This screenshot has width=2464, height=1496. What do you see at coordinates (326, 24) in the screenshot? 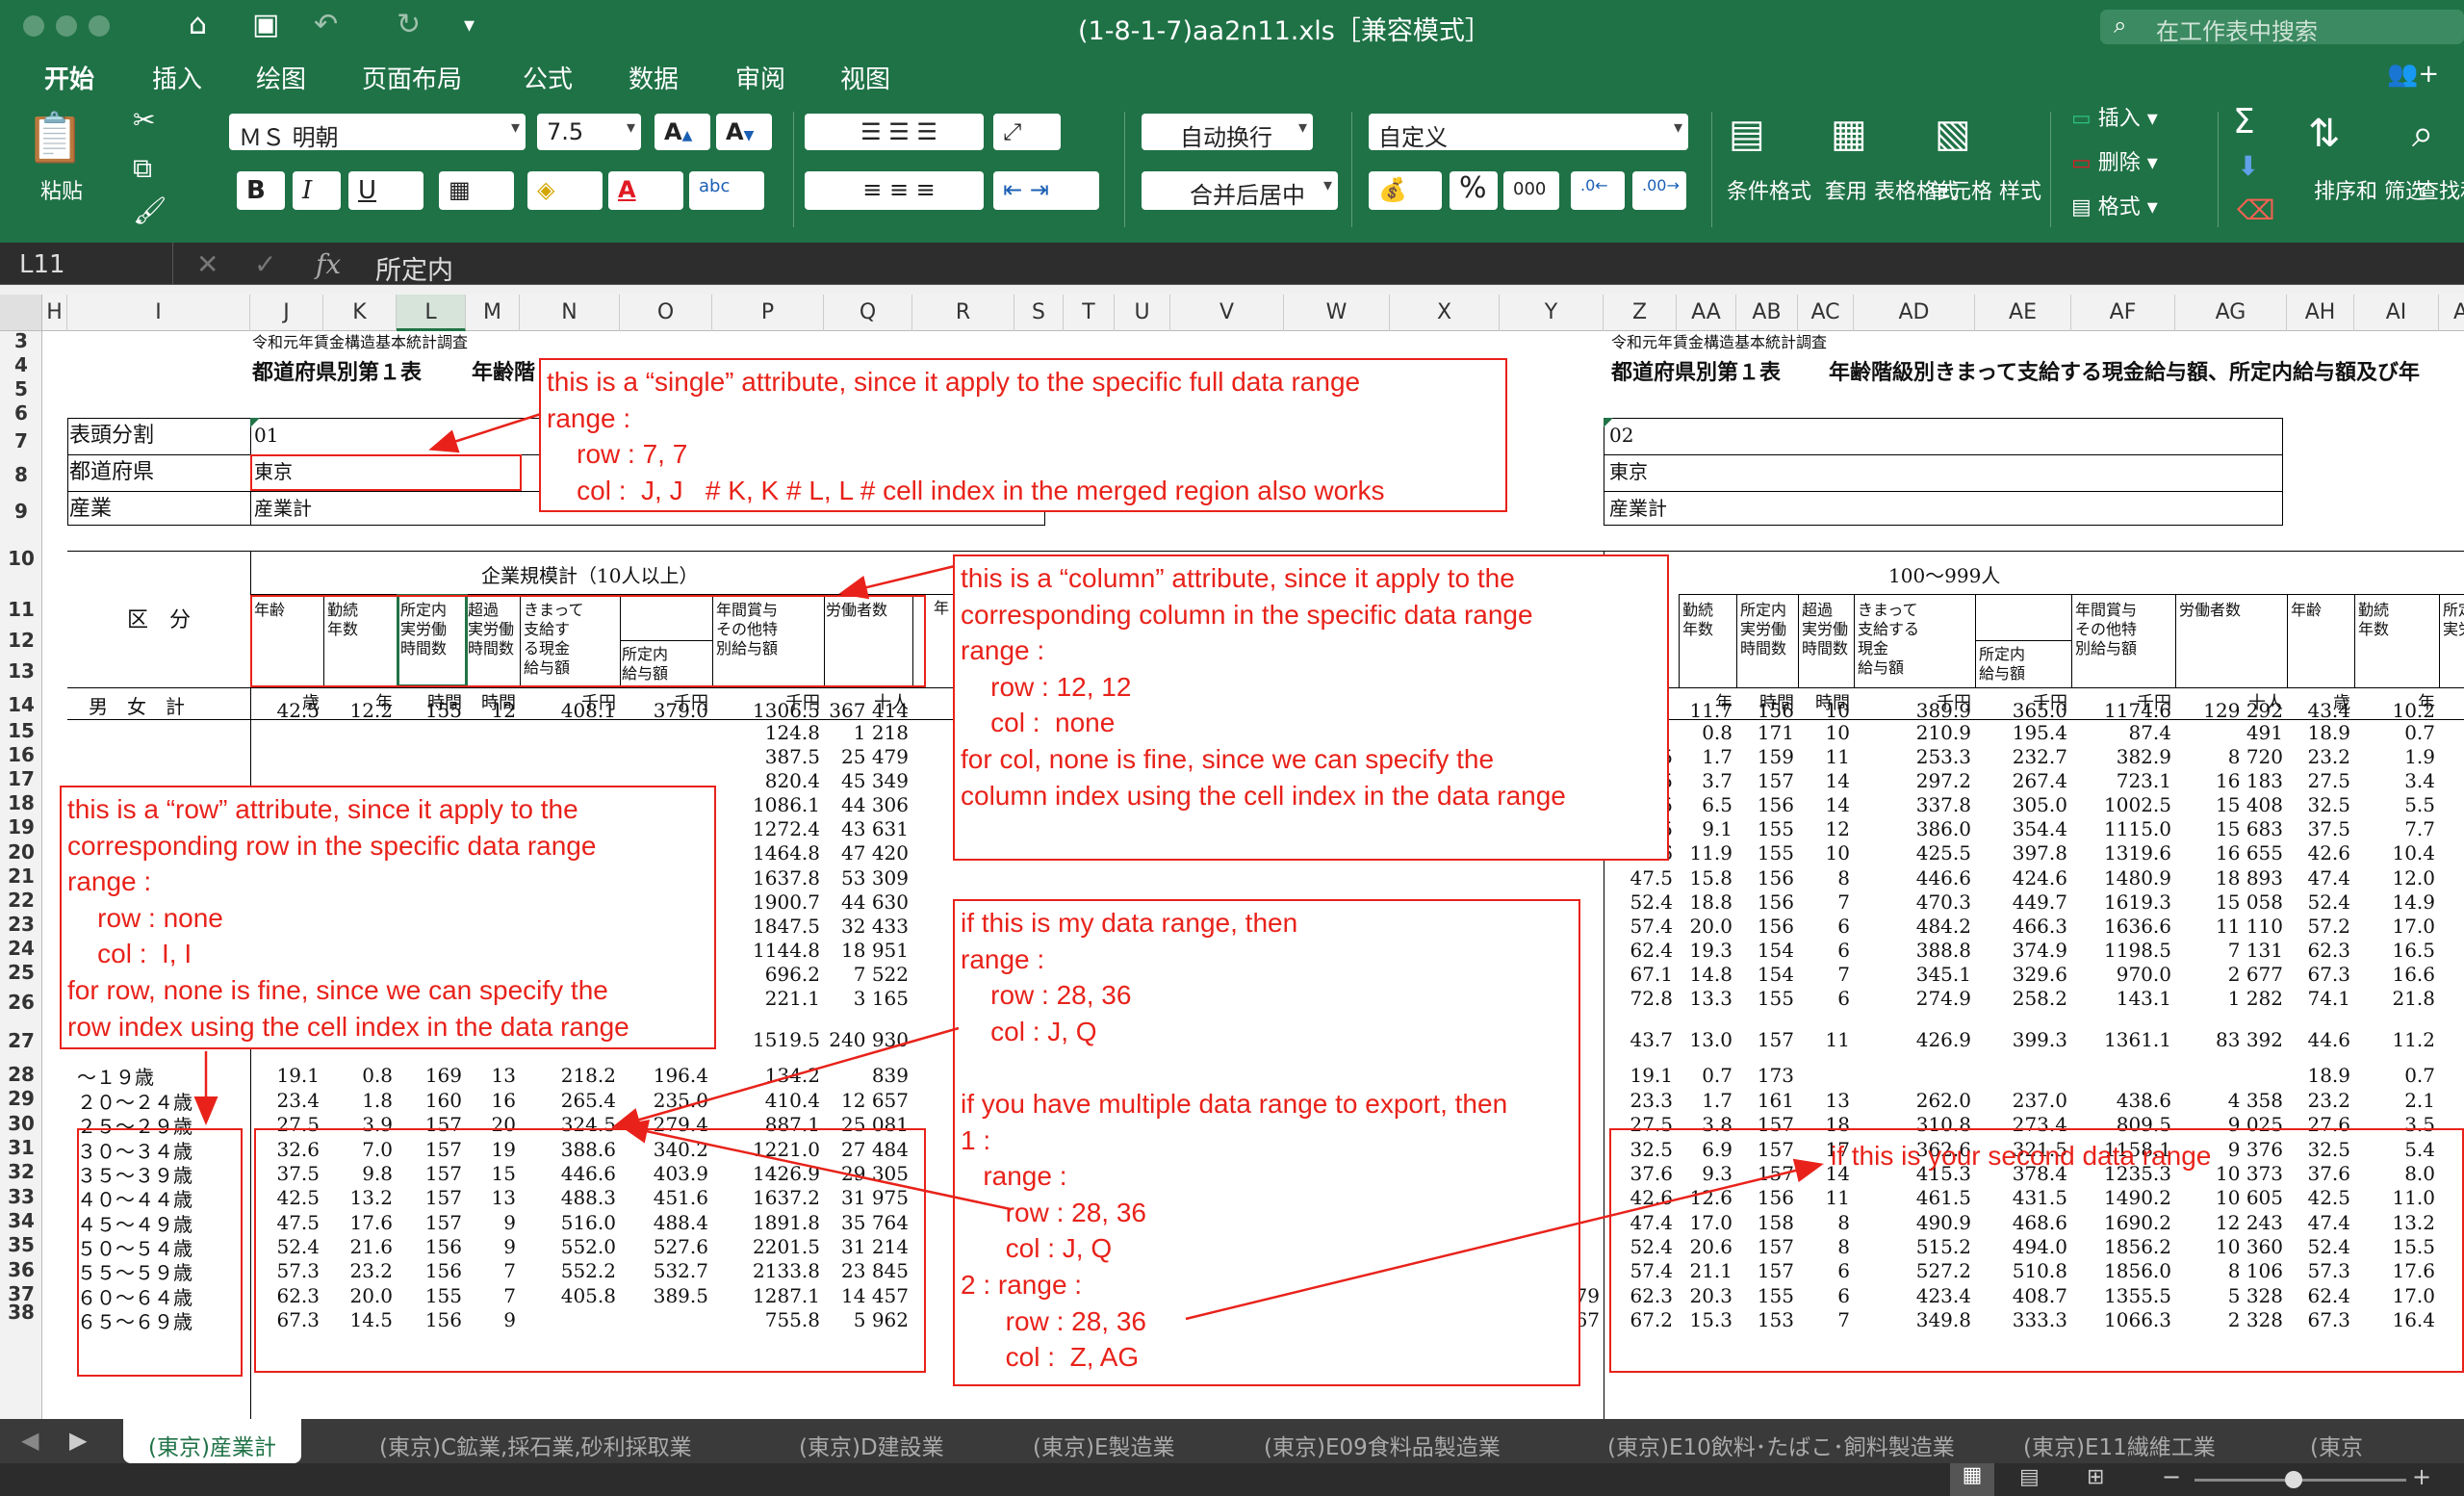
I see `undo-icon: ↶` at bounding box center [326, 24].